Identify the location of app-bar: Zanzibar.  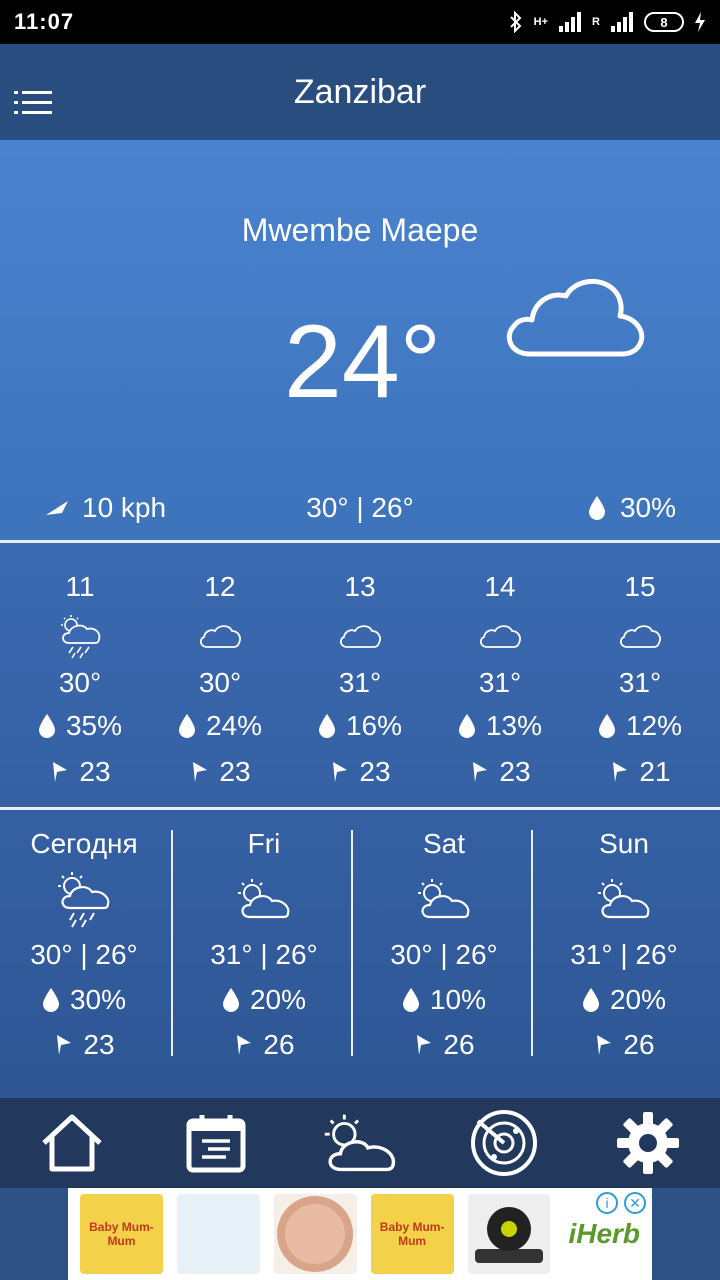
(360, 92).